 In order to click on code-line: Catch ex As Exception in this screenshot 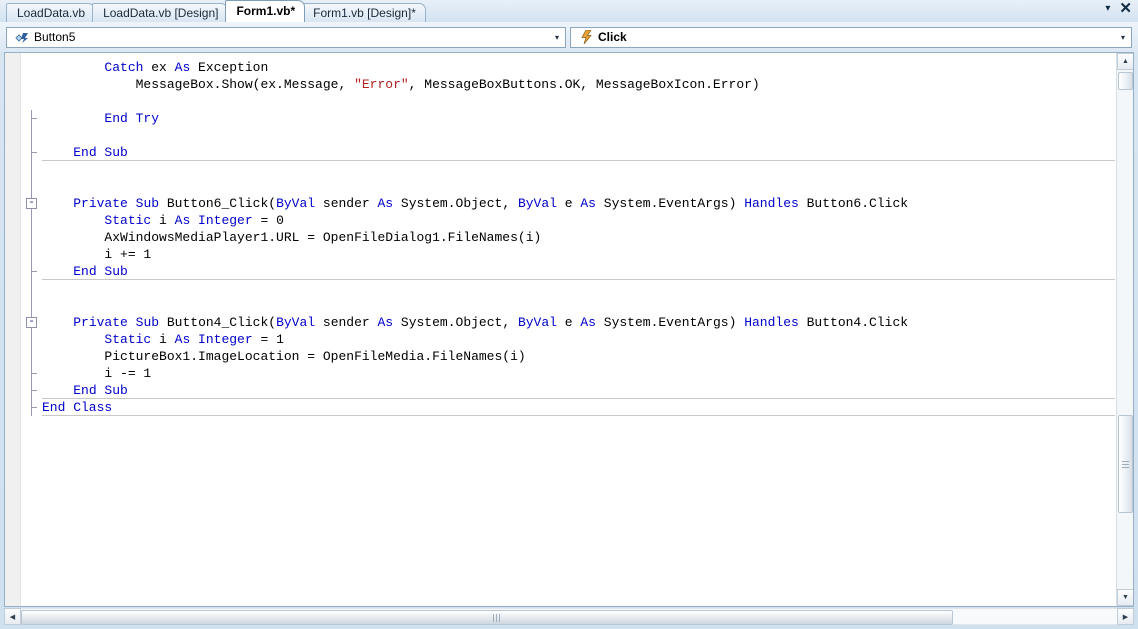, I will do `click(475, 67)`.